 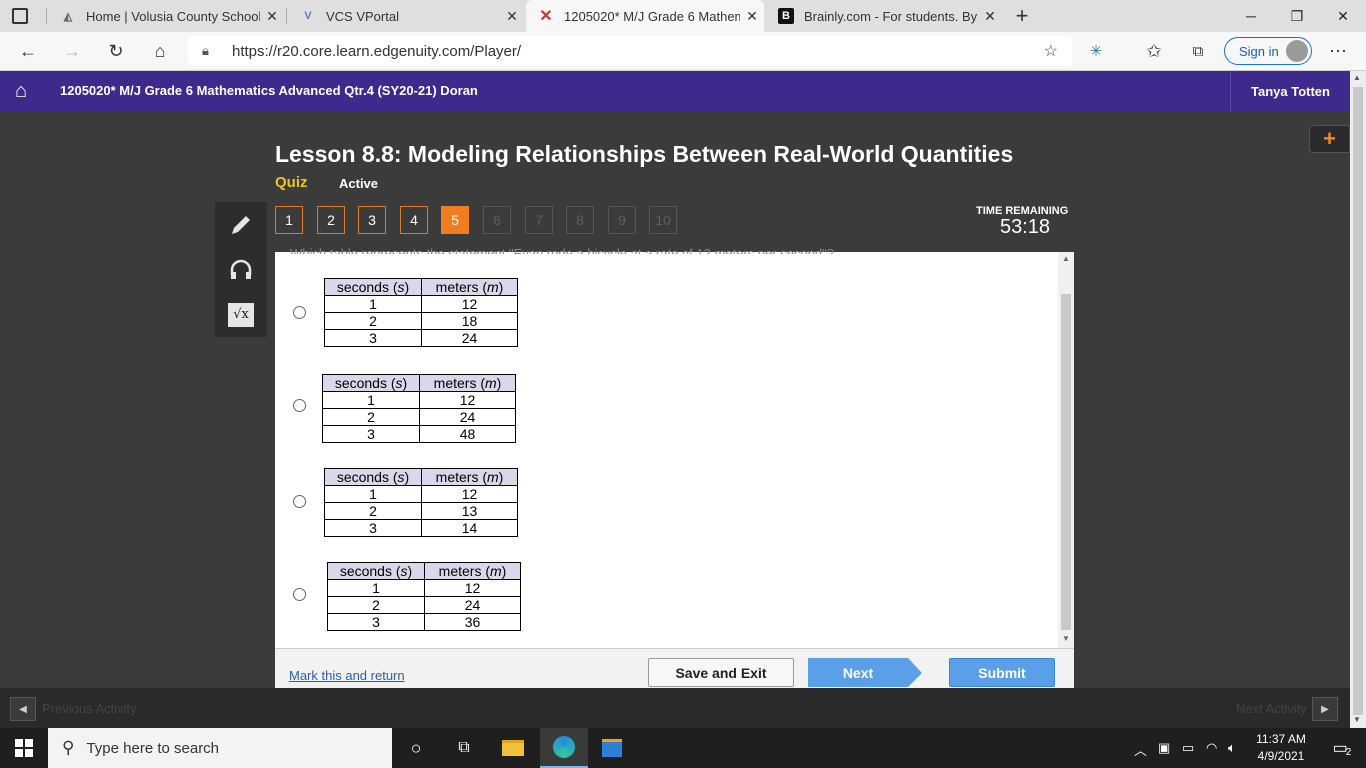 What do you see at coordinates (645, 16) in the screenshot?
I see `tab-edgenuity: ✕ 1205020* M/J Grade 6 Mathema ✕` at bounding box center [645, 16].